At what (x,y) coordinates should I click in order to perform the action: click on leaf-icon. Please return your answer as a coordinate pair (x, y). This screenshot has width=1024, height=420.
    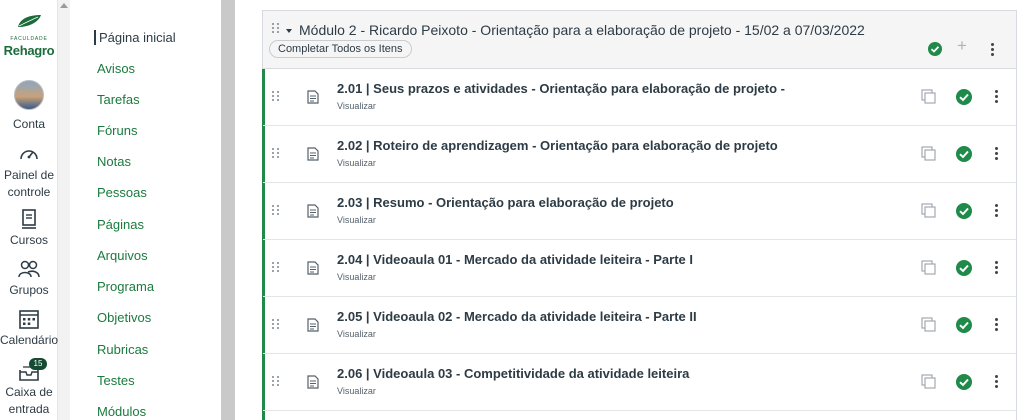
    Looking at the image, I should click on (29, 21).